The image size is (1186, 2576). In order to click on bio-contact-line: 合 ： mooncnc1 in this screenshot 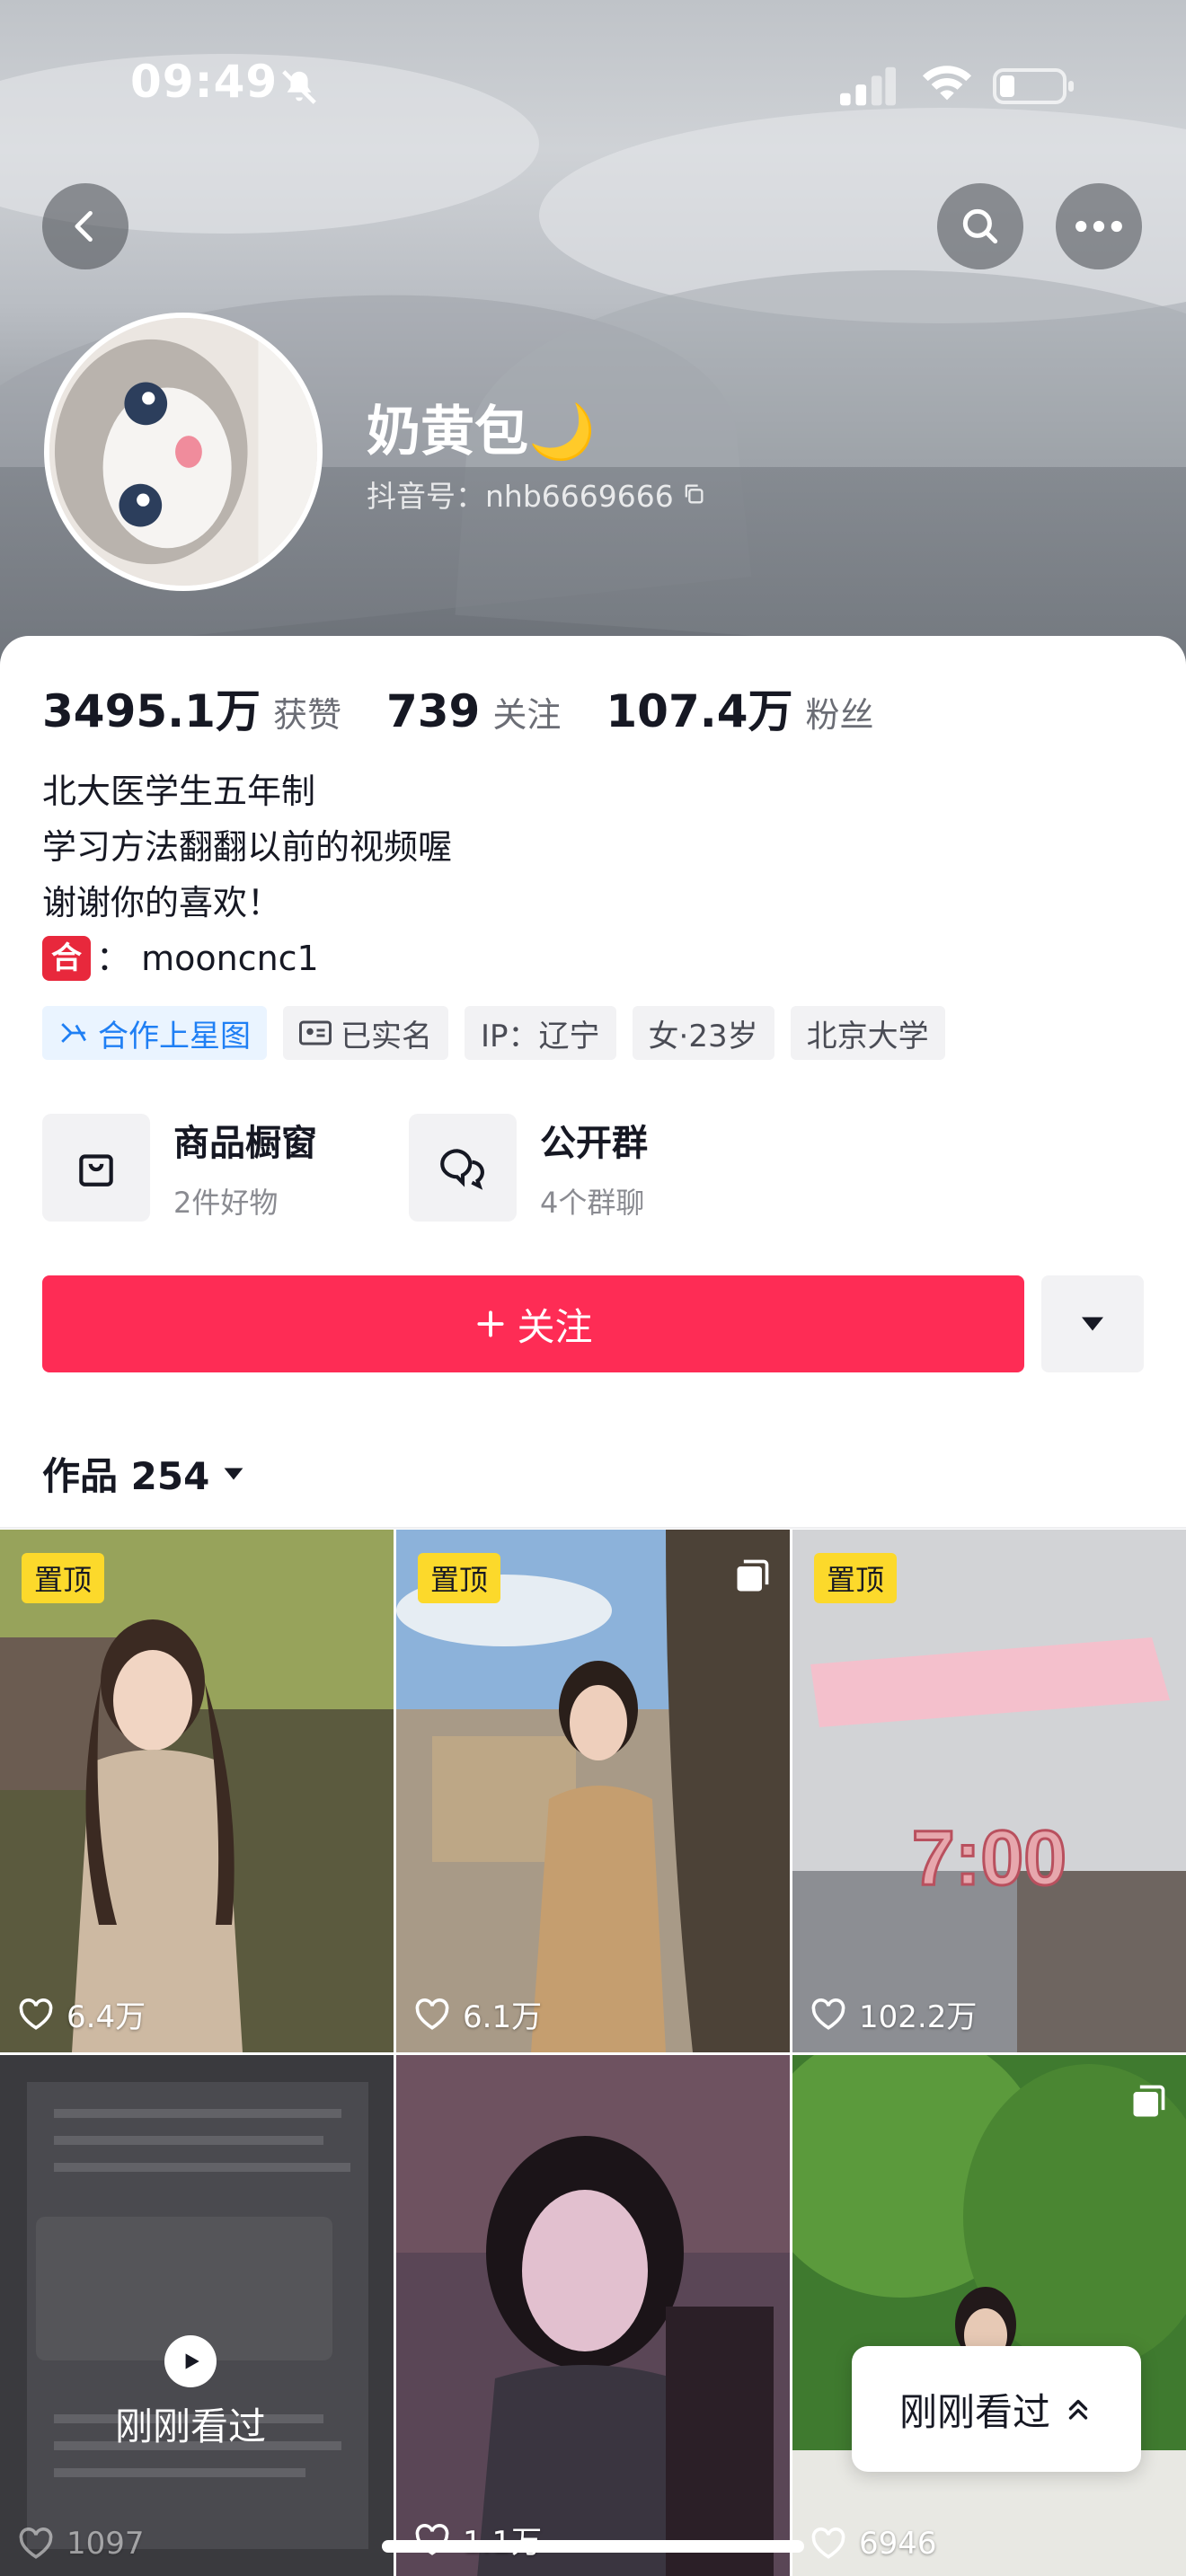, I will do `click(247, 959)`.